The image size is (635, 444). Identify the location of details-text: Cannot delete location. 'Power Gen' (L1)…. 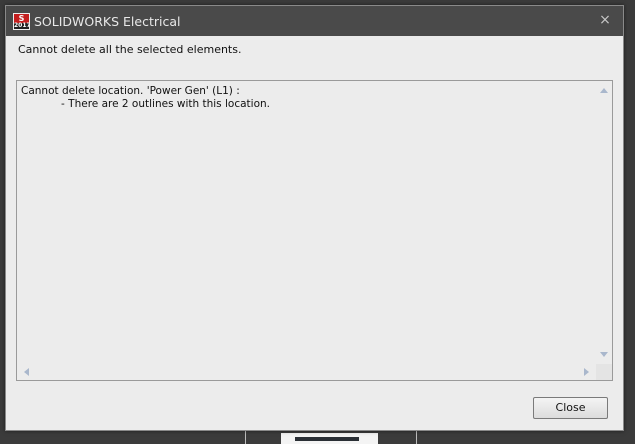
(145, 97).